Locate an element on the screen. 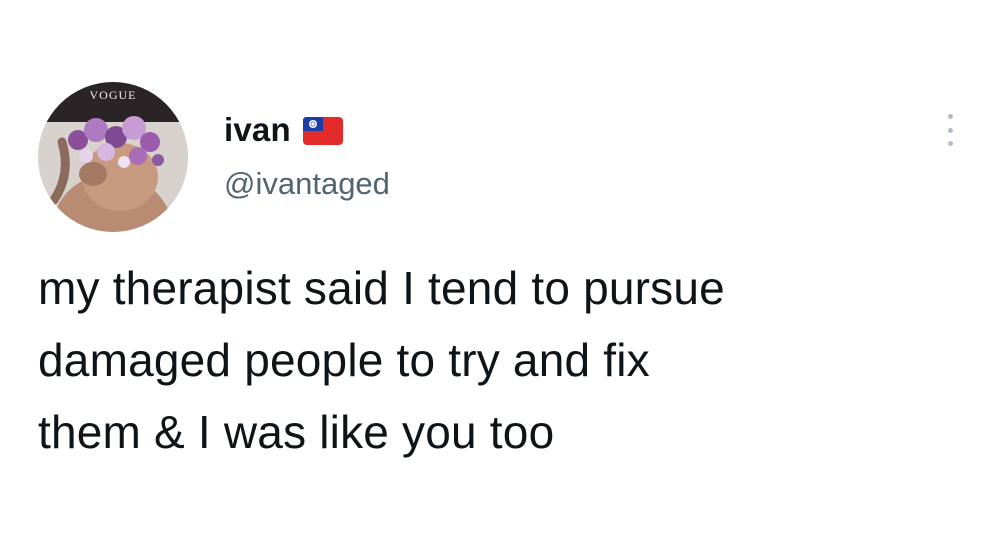  user-handle: @ivantaged is located at coordinates (307, 184).